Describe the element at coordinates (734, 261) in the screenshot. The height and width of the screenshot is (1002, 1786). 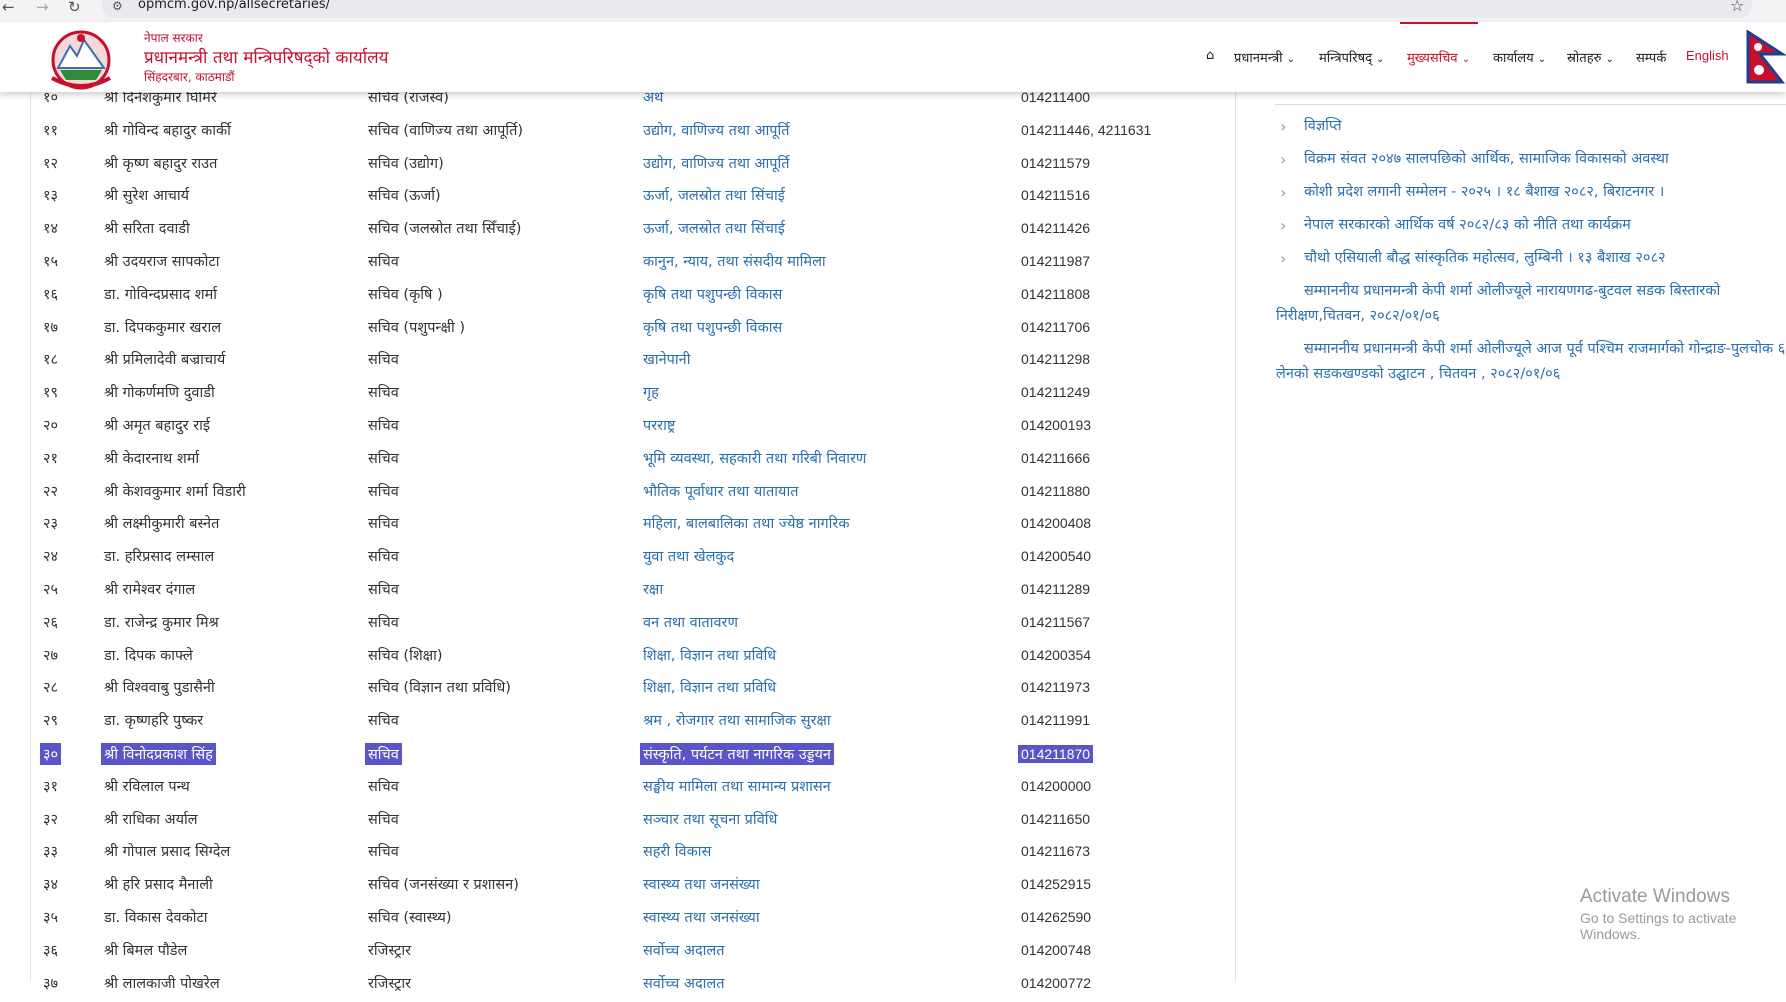
I see `ministry-link: कानुन, न्याय, तथा संसदीय मामिला` at that location.